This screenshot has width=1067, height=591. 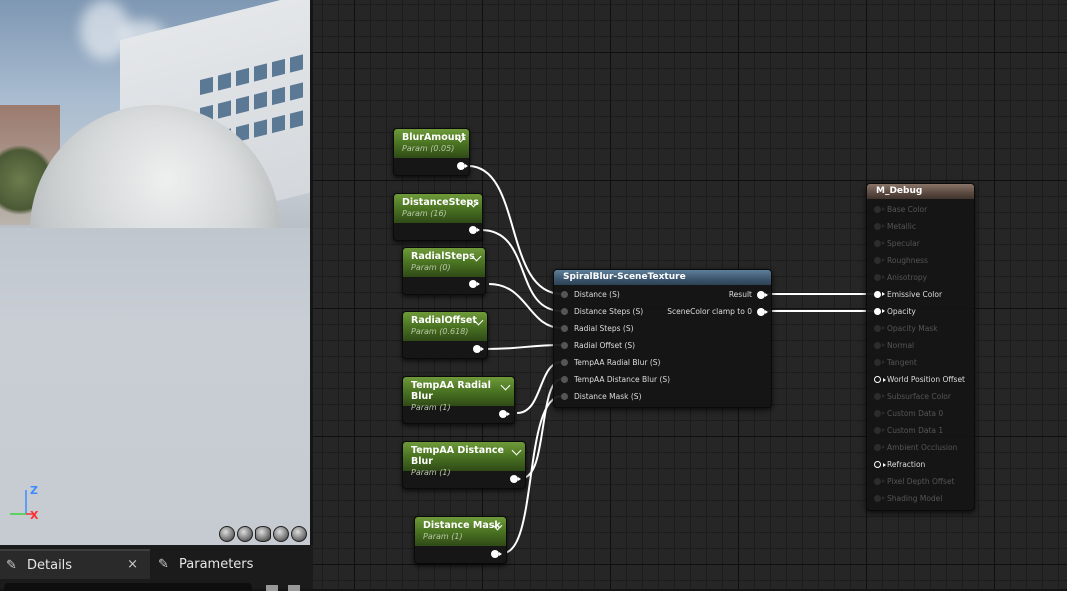 I want to click on tab-parameters-label: Parameters, so click(x=216, y=564).